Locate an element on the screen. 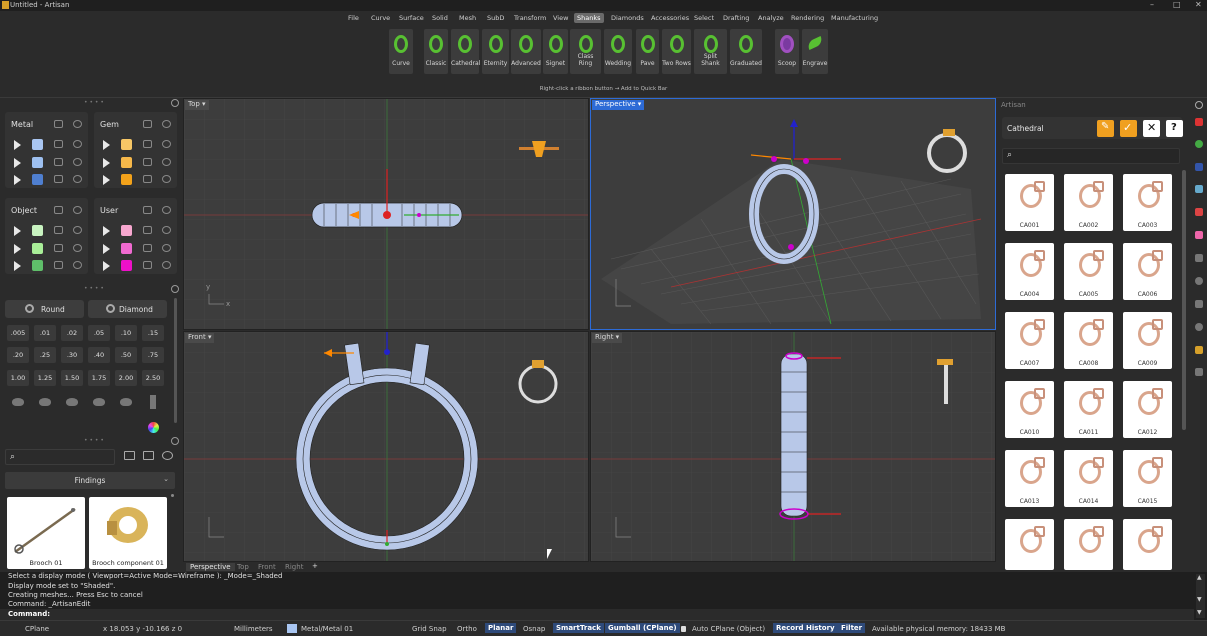 The image size is (1207, 636). properties-icon is located at coordinates (1199, 372).